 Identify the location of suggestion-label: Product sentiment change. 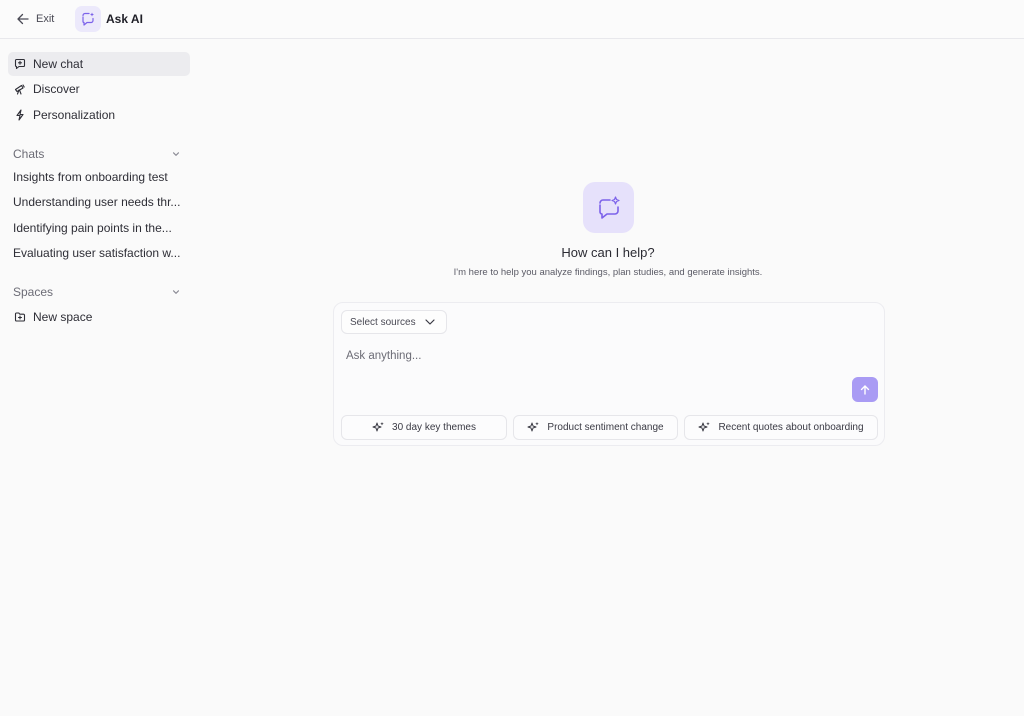
(605, 427).